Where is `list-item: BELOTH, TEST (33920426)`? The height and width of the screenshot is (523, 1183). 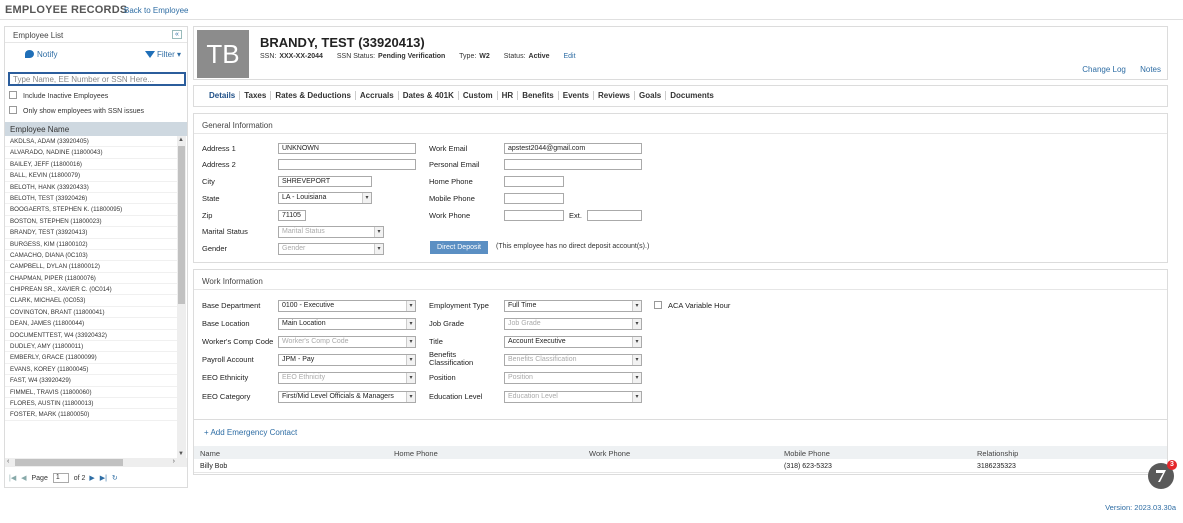
list-item: BELOTH, TEST (33920426) is located at coordinates (91, 199).